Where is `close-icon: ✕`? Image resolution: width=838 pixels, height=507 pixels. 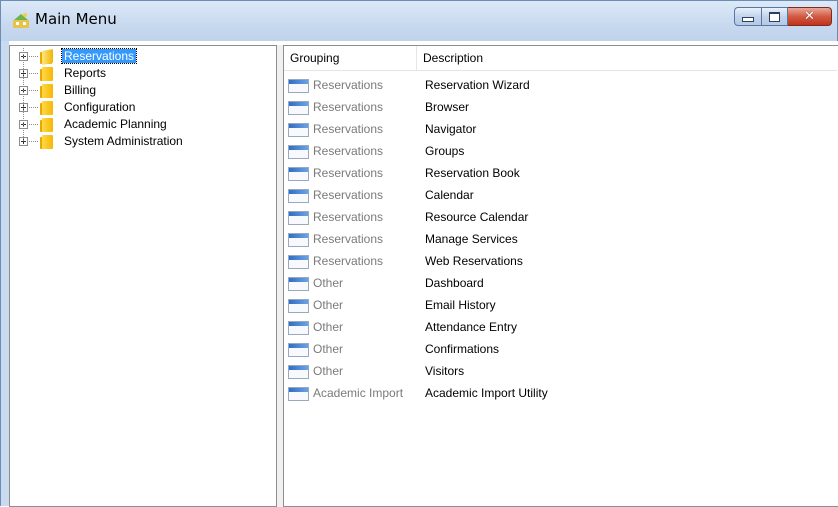
close-icon: ✕ is located at coordinates (809, 16).